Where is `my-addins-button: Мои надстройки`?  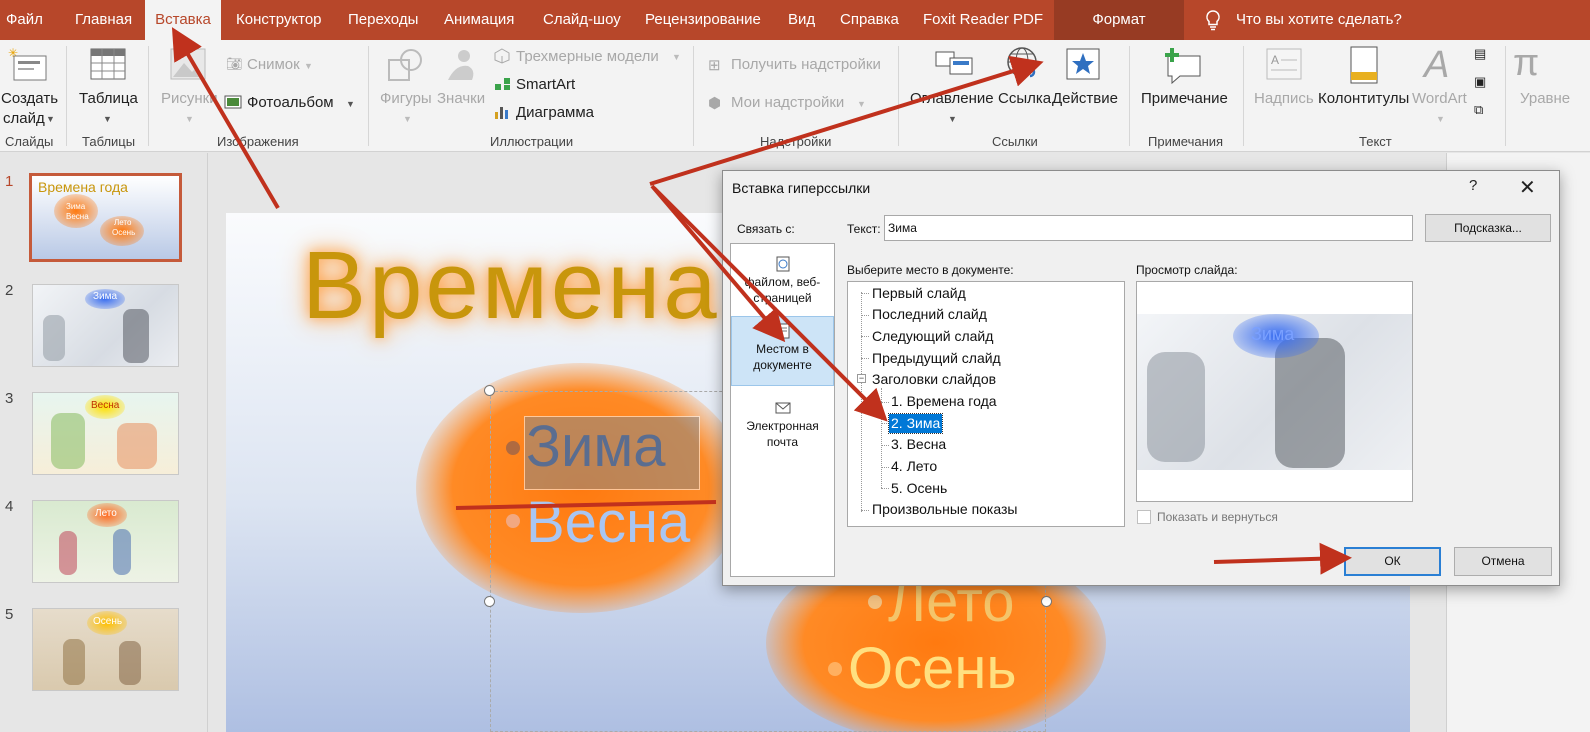 my-addins-button: Мои надстройки is located at coordinates (787, 102).